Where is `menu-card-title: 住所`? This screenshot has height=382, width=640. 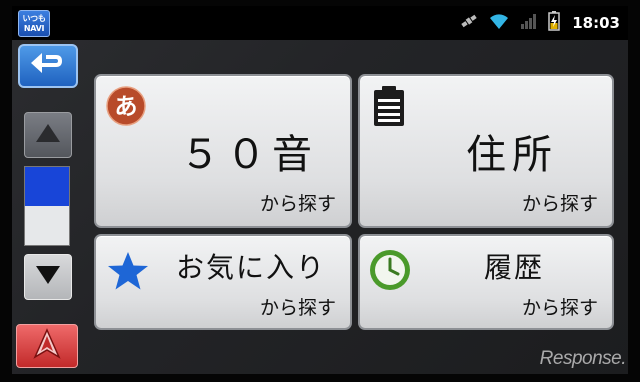
menu-card-title: 住所 is located at coordinates (512, 155).